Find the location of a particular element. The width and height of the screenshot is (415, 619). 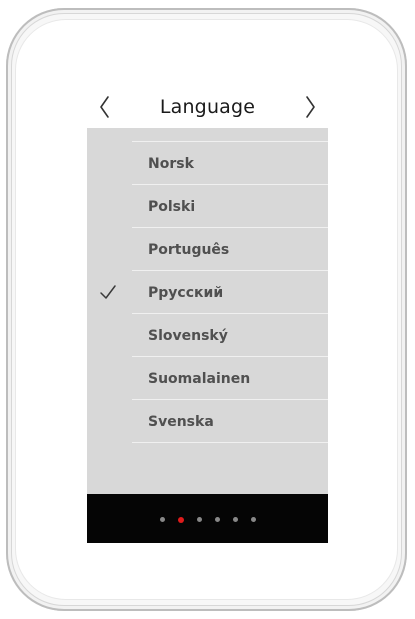

chevron-right-icon is located at coordinates (310, 107).